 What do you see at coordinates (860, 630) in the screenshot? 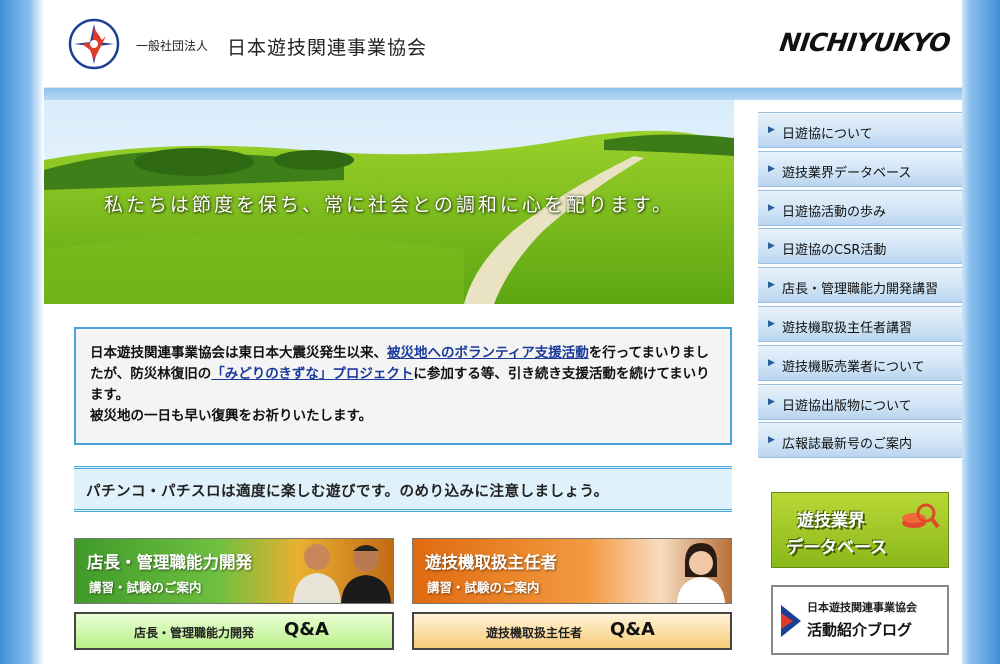
I see `blog-banner-title: 活動紹介ブログ` at bounding box center [860, 630].